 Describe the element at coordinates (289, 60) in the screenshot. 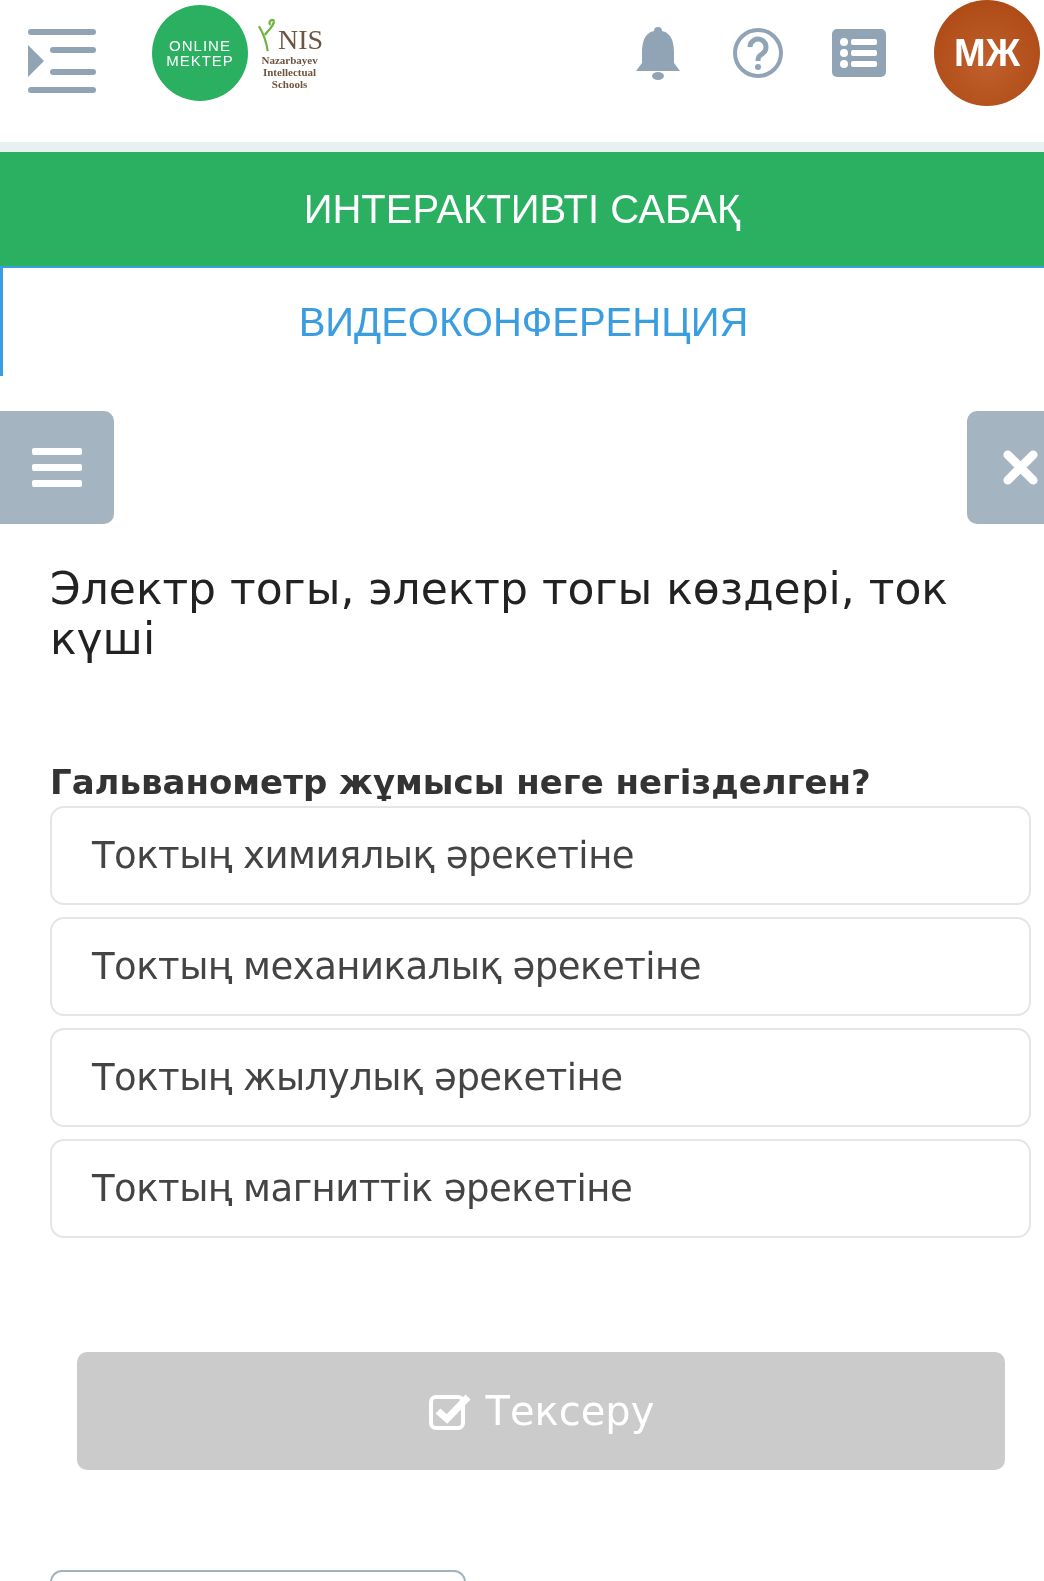

I see `logo-caption: Nazarbayev` at that location.